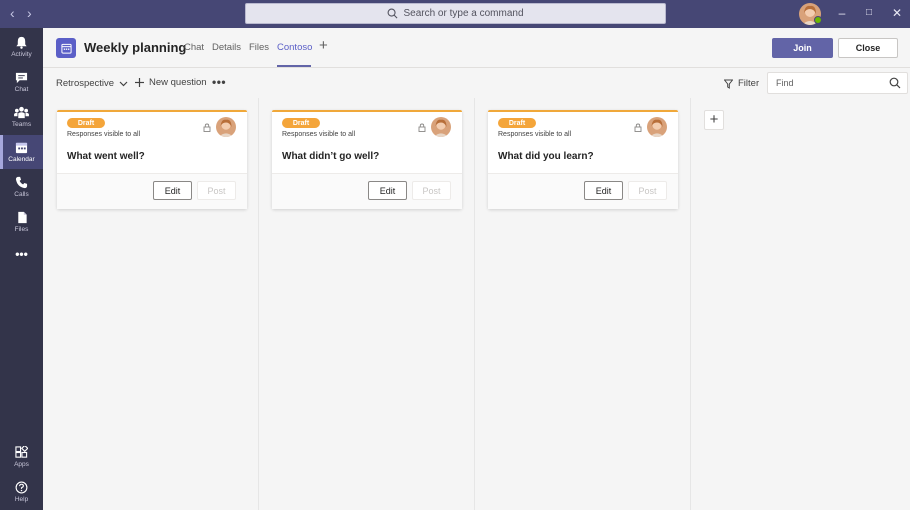 The width and height of the screenshot is (910, 510). I want to click on phone-icon, so click(21, 182).